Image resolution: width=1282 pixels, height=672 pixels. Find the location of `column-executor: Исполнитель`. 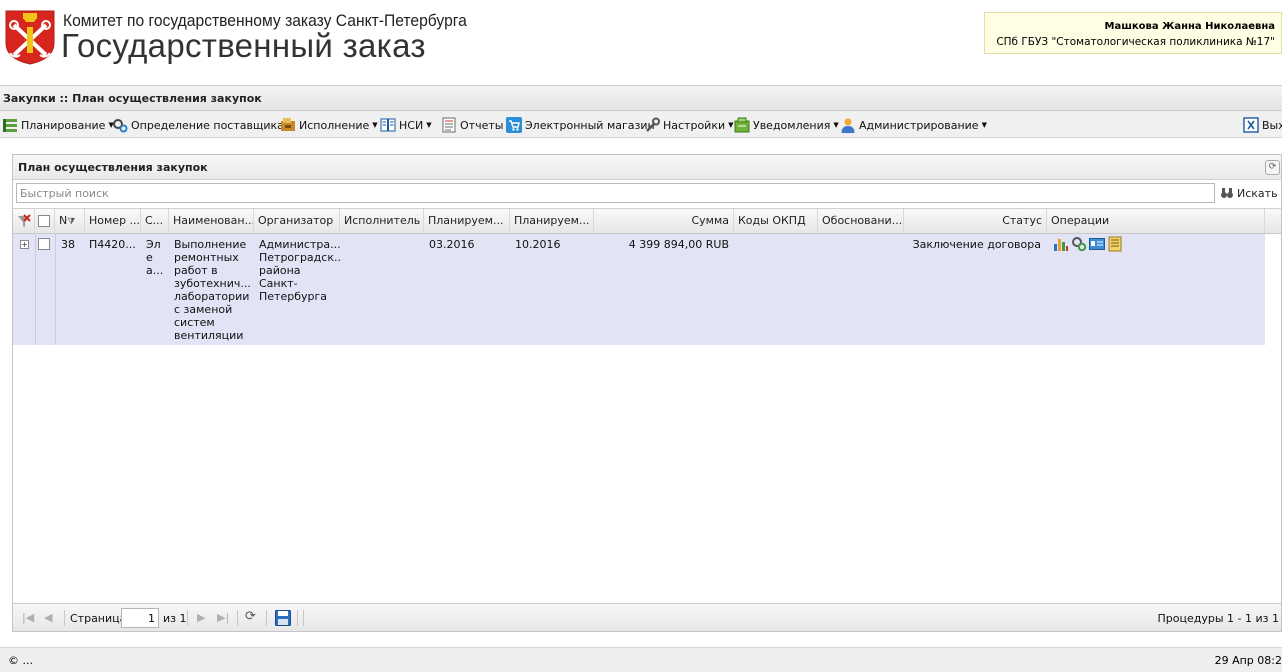

column-executor: Исполнитель is located at coordinates (382, 221).